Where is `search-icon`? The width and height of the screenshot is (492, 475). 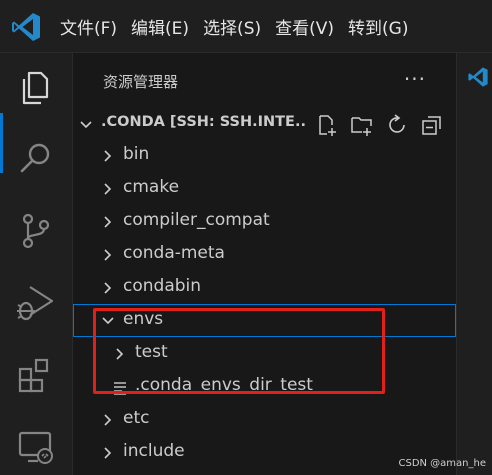 search-icon is located at coordinates (36, 159).